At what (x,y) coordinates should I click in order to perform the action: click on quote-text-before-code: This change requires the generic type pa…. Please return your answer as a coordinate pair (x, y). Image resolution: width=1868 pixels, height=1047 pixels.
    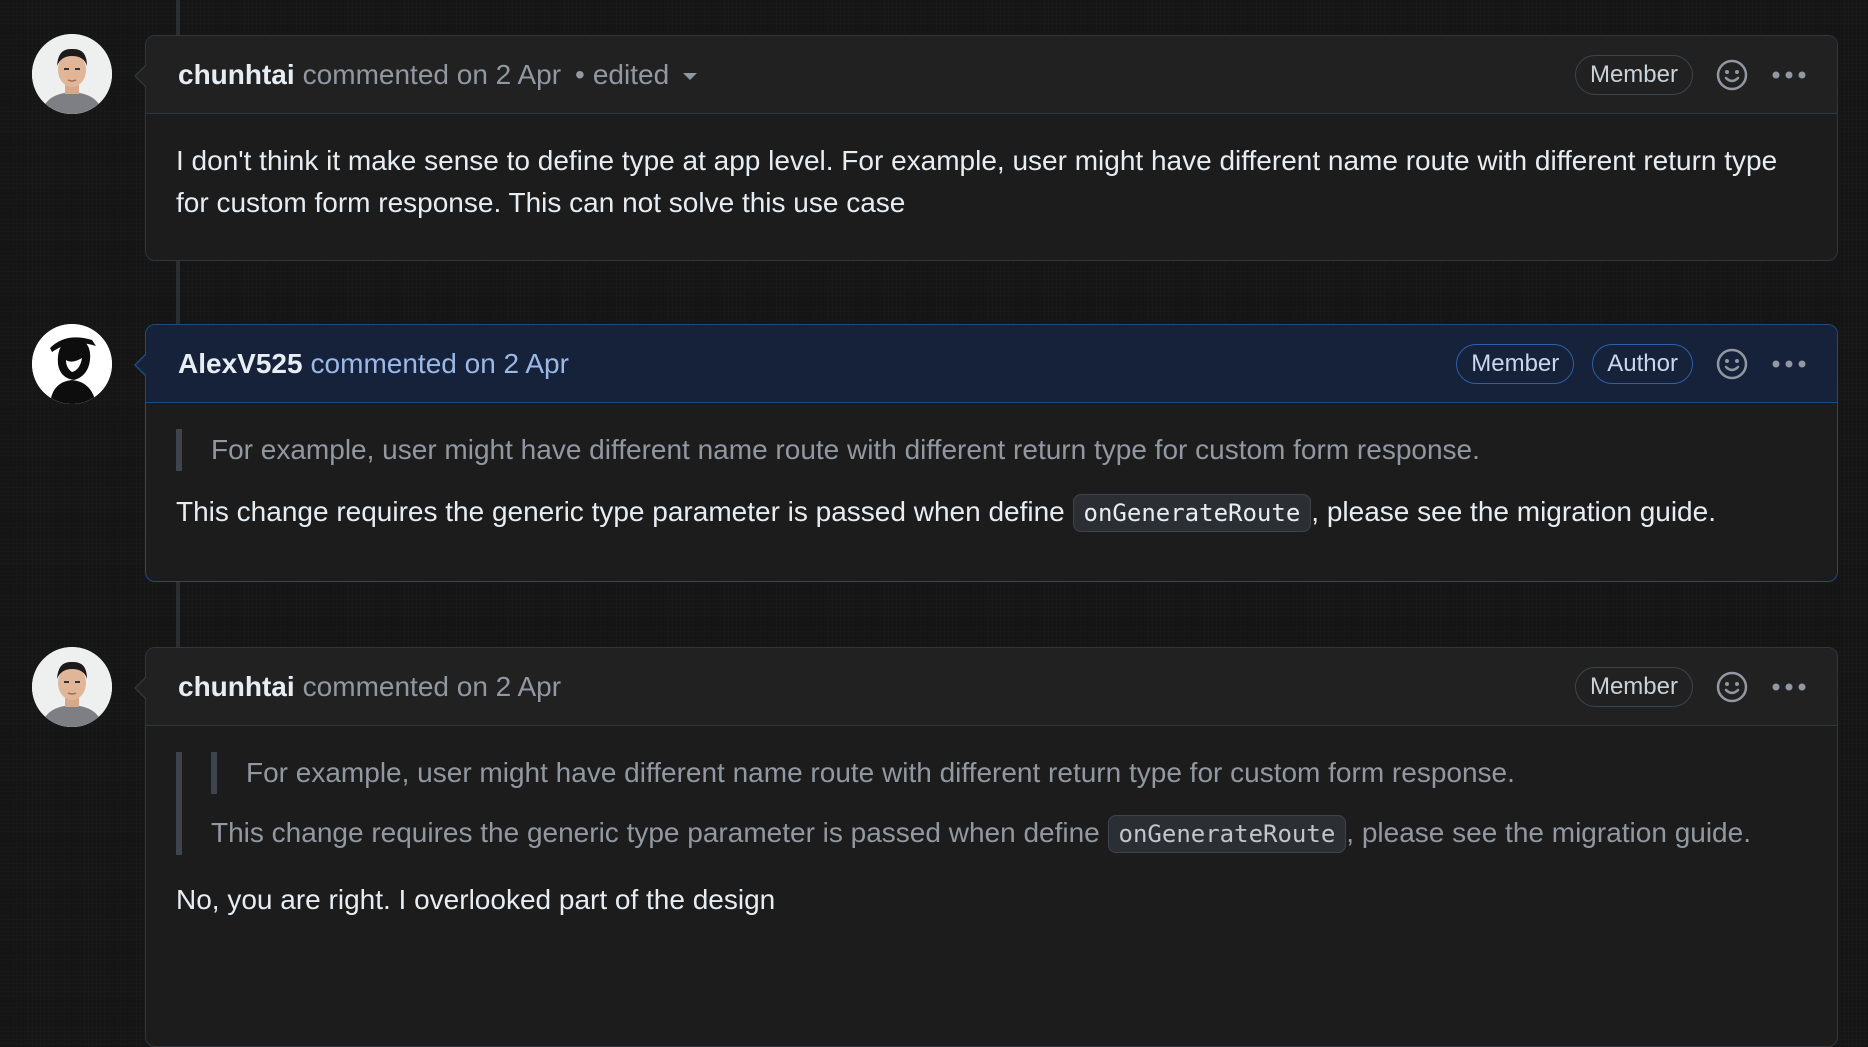
    Looking at the image, I should click on (659, 832).